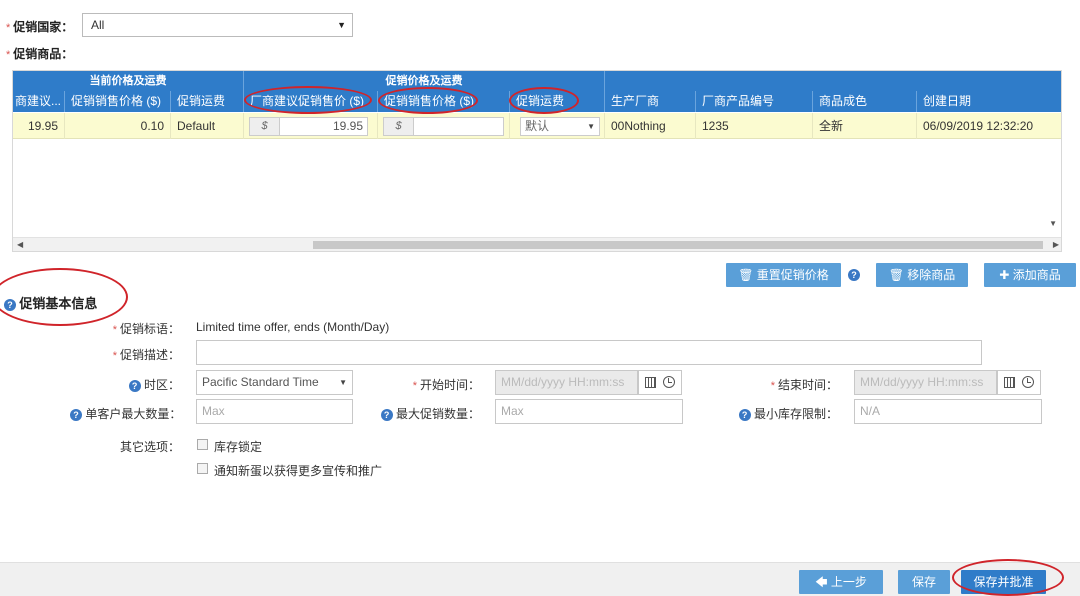 This screenshot has height=596, width=1080. Describe the element at coordinates (783, 413) in the screenshot. I see `min-stock-label: ? 最小库存限制：` at that location.